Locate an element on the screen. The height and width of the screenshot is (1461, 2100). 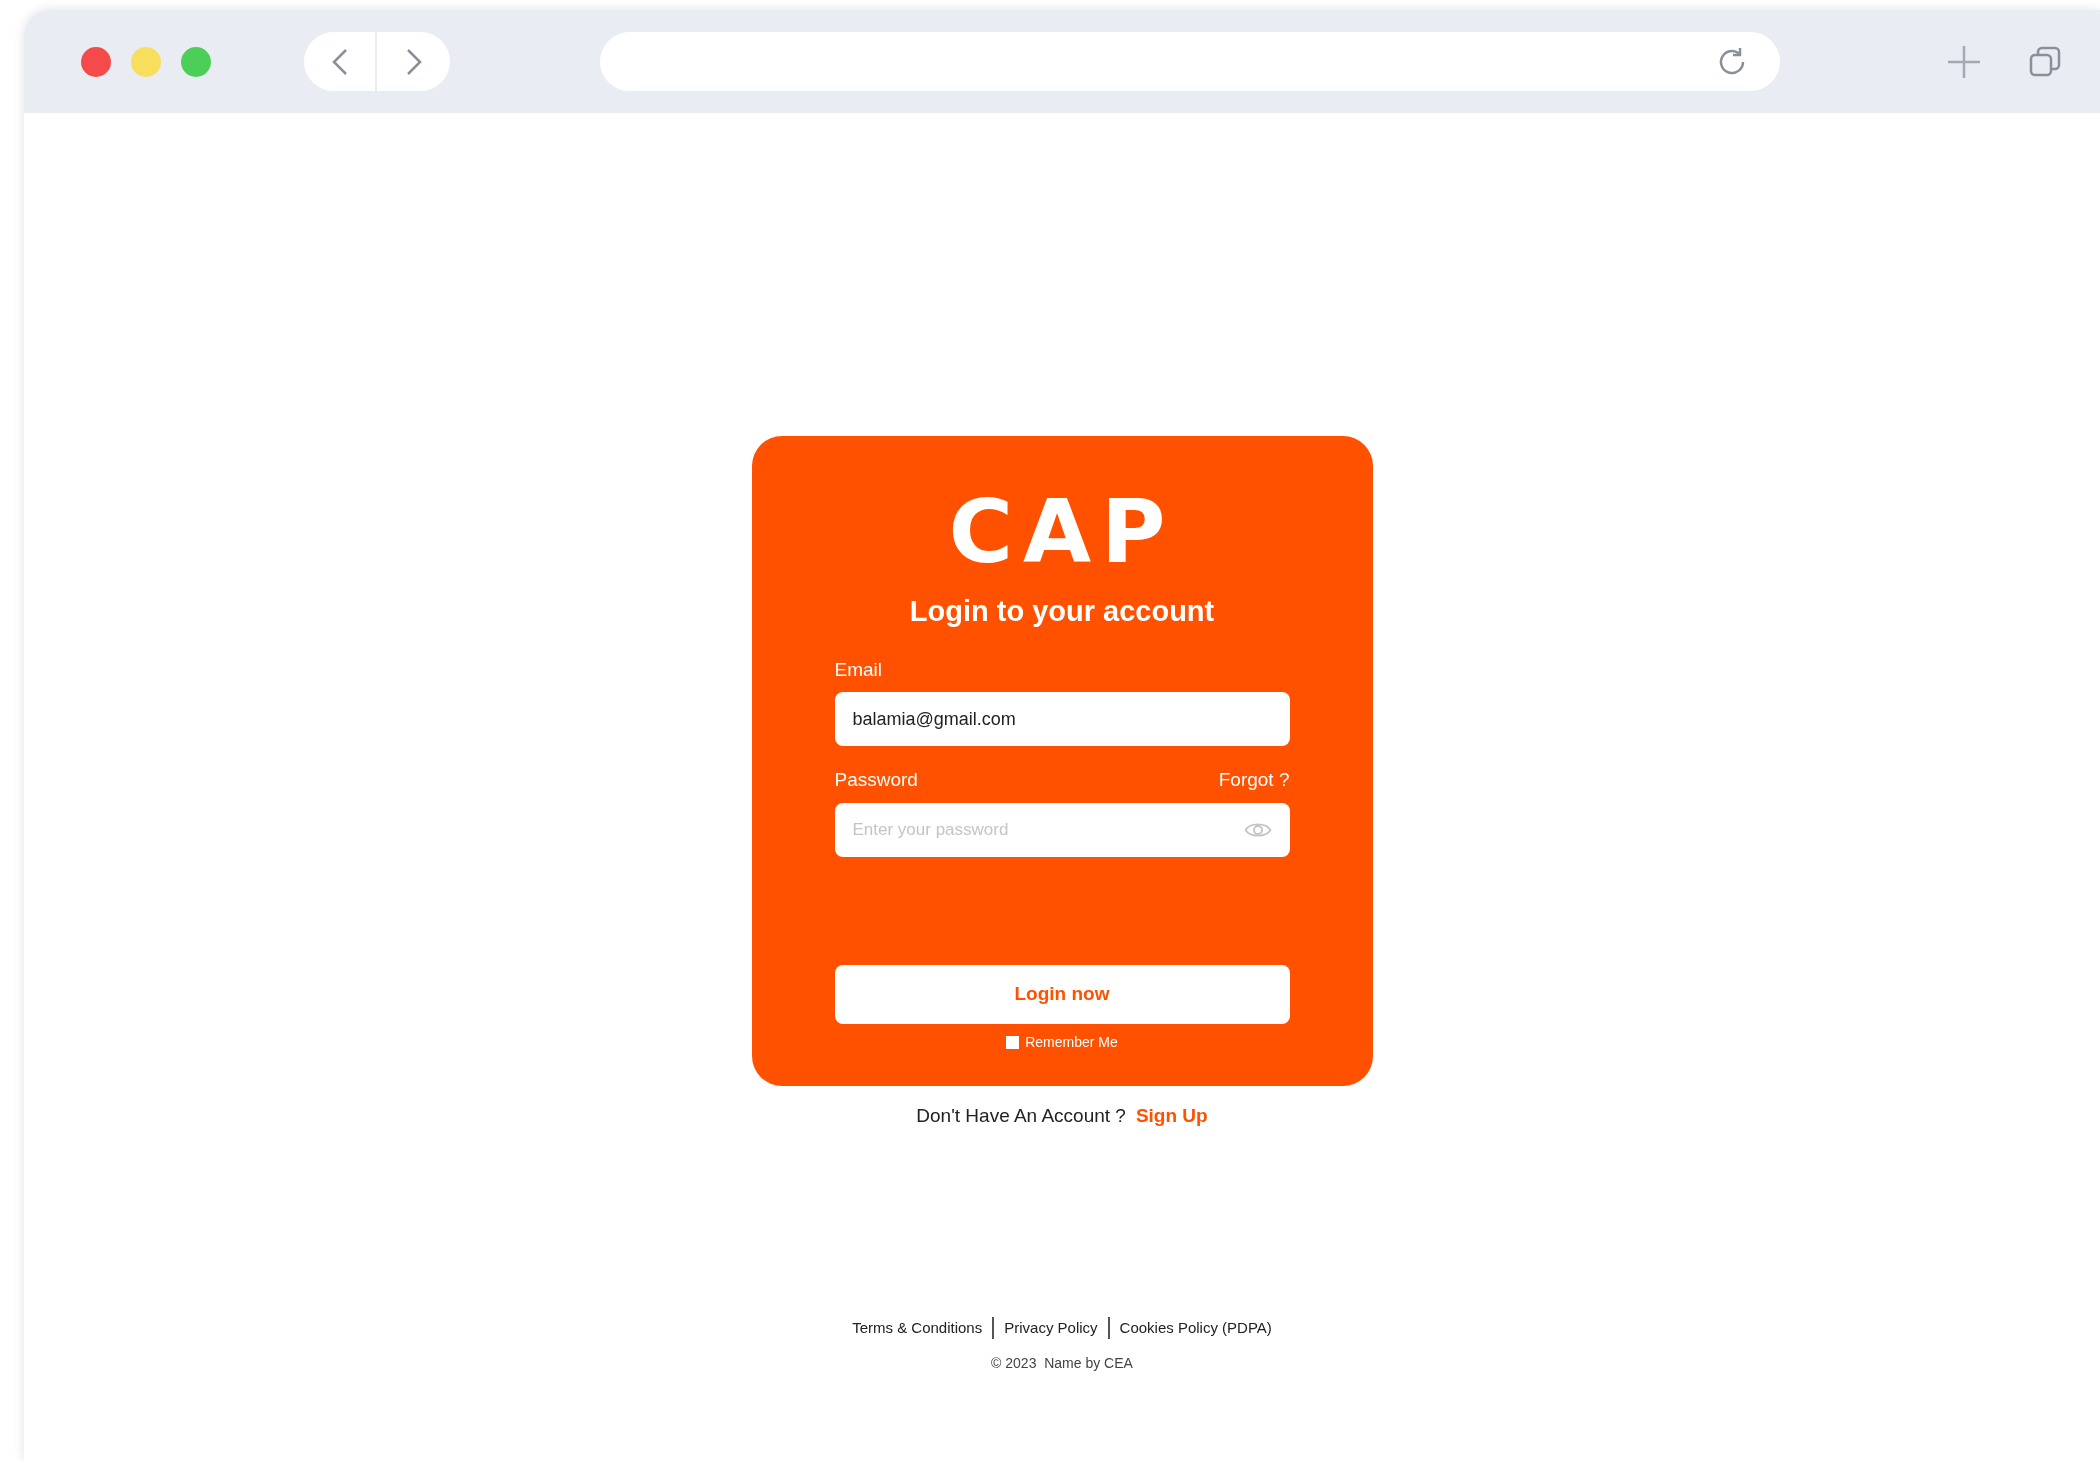
close-window-icon is located at coordinates (96, 61).